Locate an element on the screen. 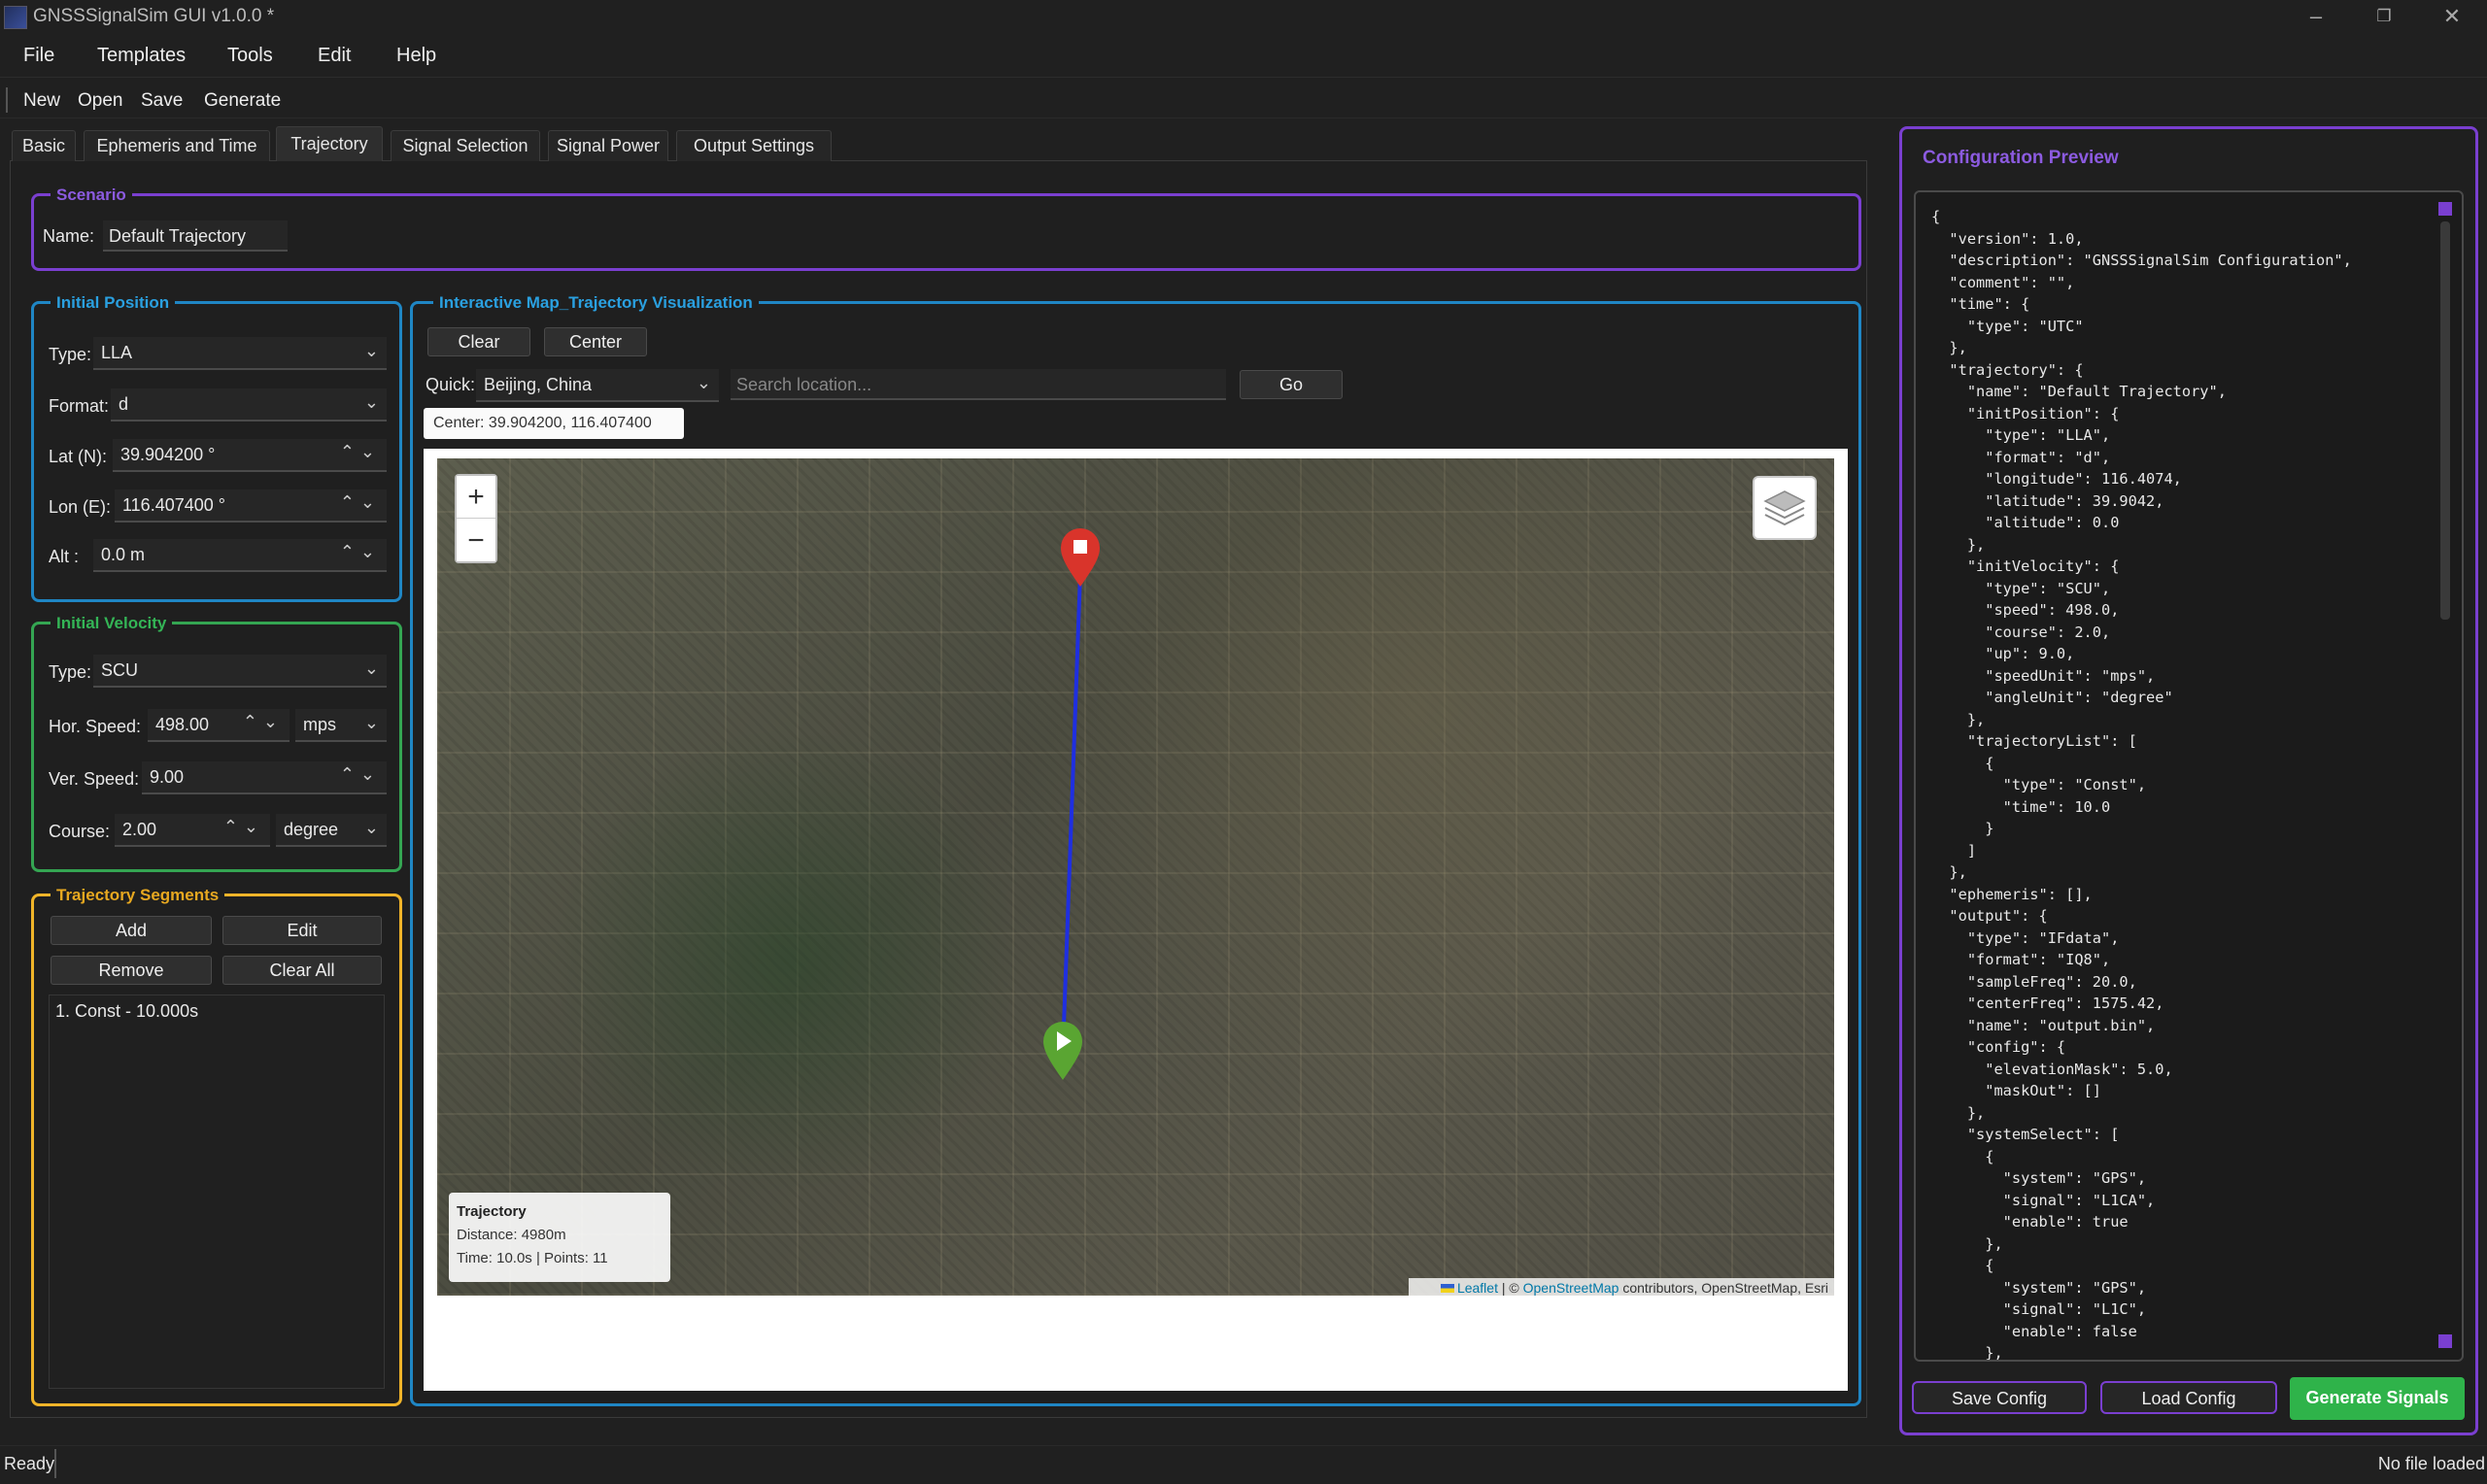  json-scrollbar is located at coordinates (2445, 775).